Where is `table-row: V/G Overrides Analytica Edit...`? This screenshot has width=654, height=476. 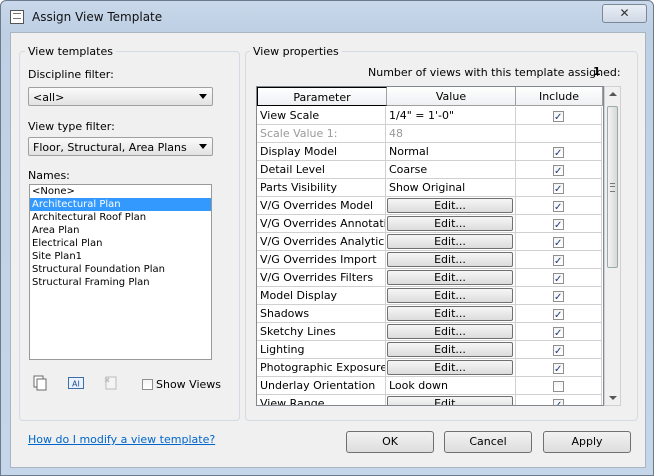
table-row: V/G Overrides Analytica Edit... is located at coordinates (430, 242).